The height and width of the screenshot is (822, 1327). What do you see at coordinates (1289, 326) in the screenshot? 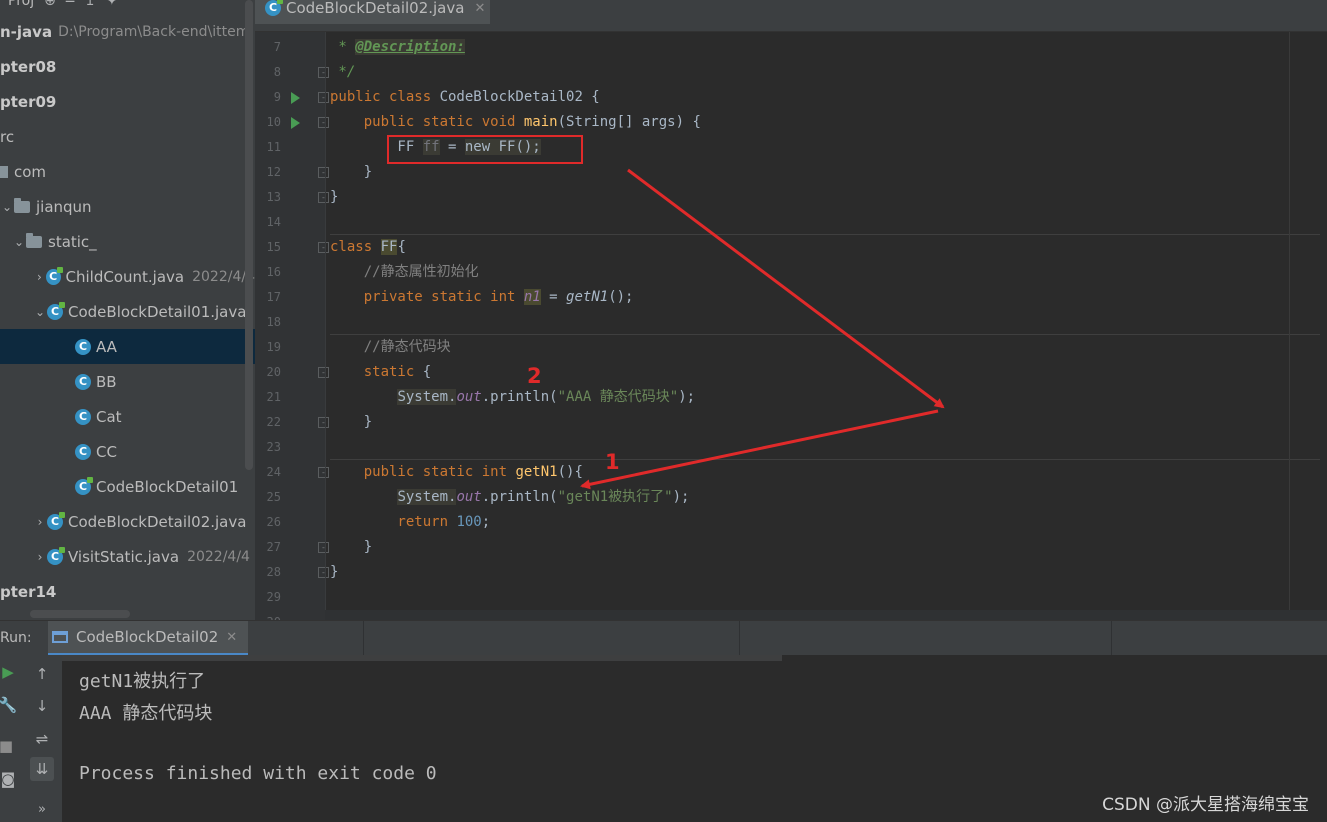
I see `right-margin-guide` at bounding box center [1289, 326].